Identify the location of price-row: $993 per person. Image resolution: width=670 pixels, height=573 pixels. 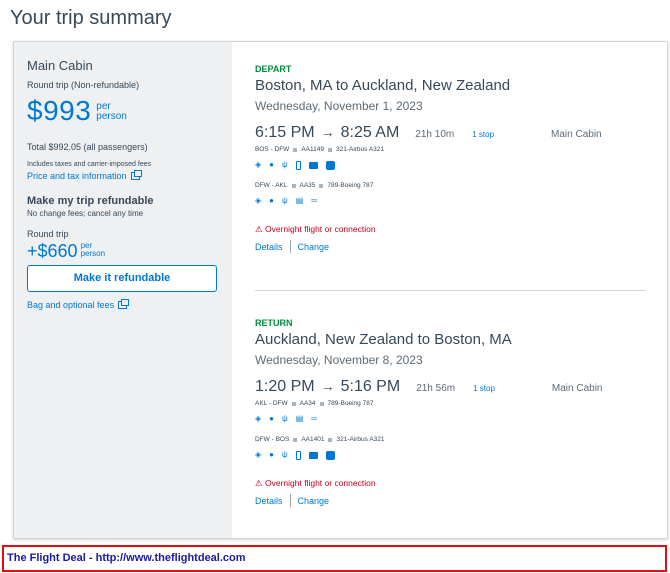
(123, 110).